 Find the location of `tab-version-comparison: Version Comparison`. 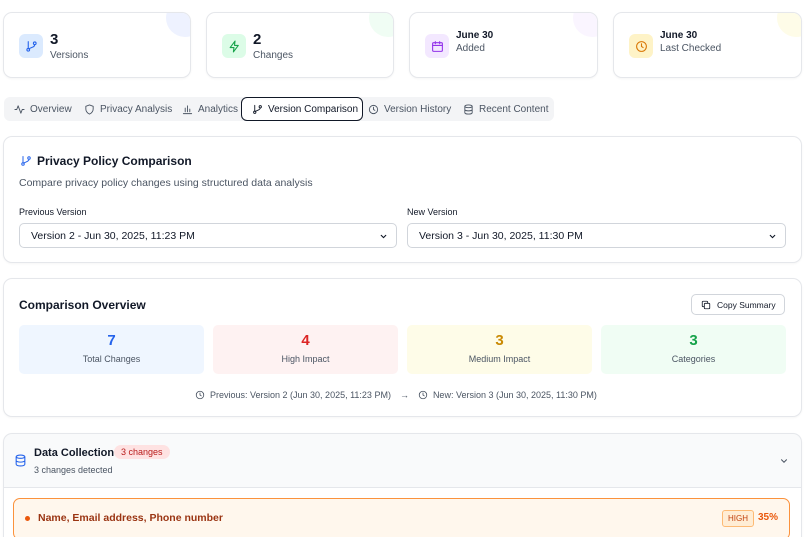

tab-version-comparison: Version Comparison is located at coordinates (302, 109).